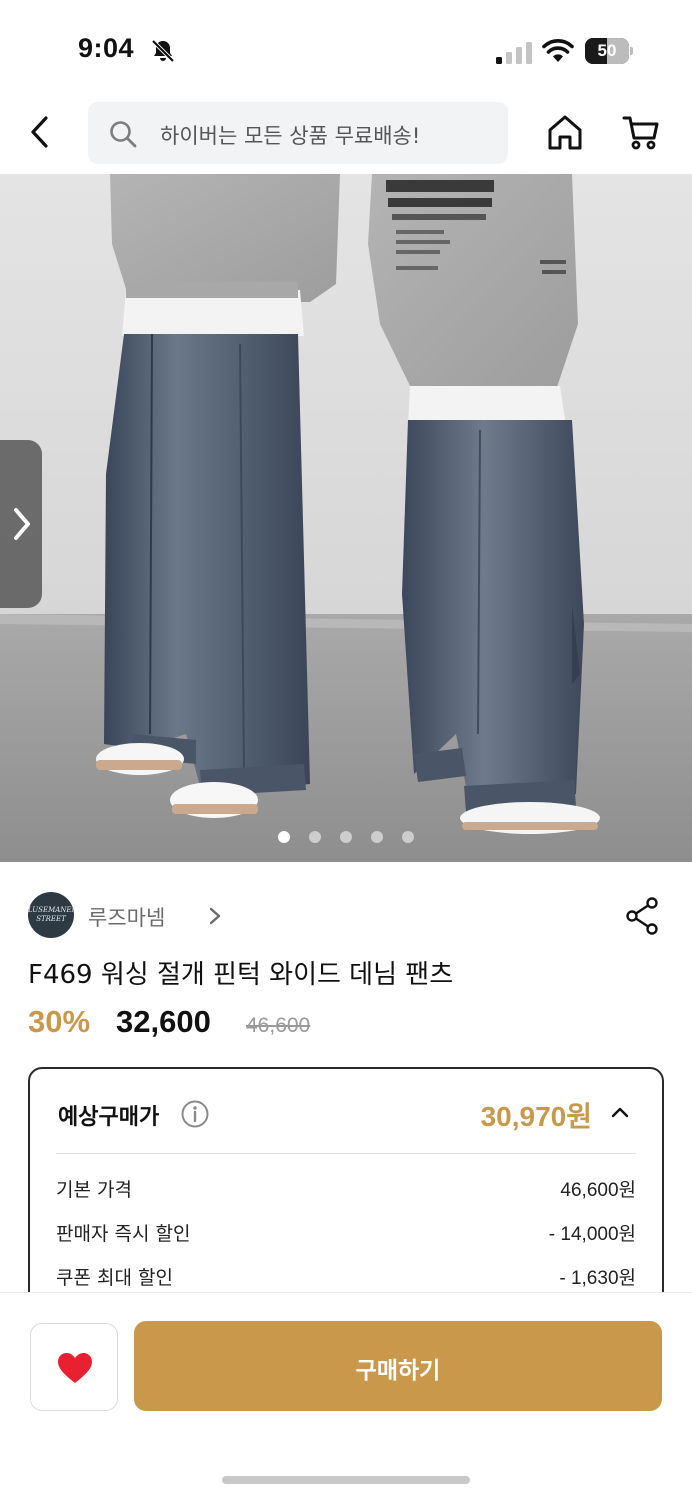 The height and width of the screenshot is (1500, 692). I want to click on status-bar: 9:04 50, so click(346, 50).